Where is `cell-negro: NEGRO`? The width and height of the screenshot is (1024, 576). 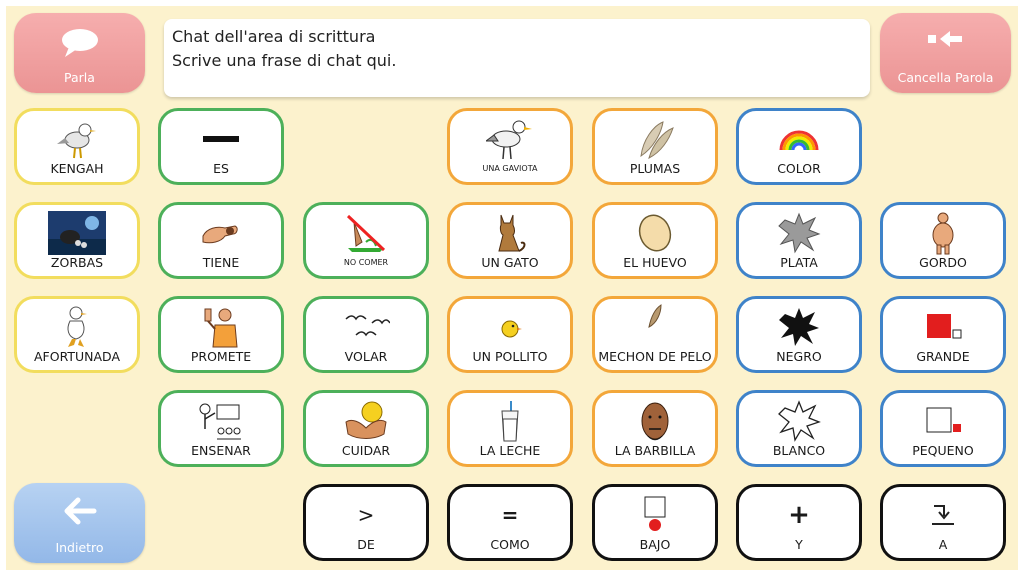 cell-negro: NEGRO is located at coordinates (799, 334).